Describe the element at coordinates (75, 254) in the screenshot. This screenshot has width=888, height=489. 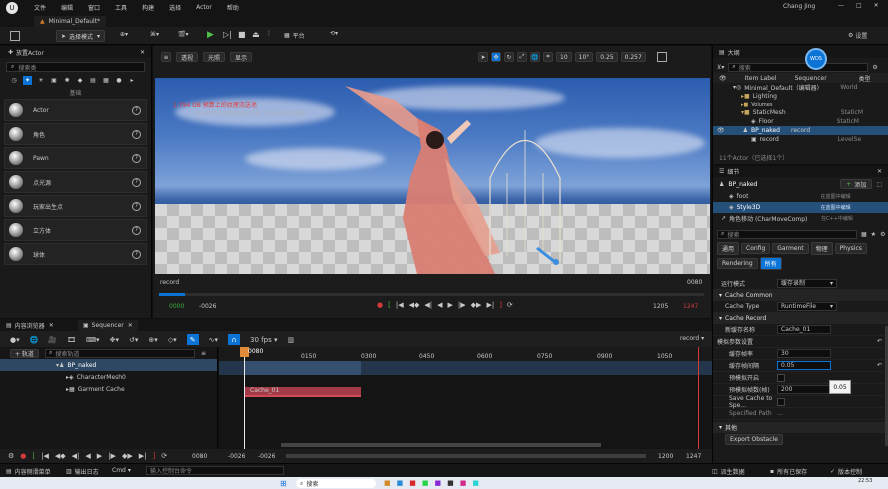
I see `actor-item-sphere: 球体?` at that location.